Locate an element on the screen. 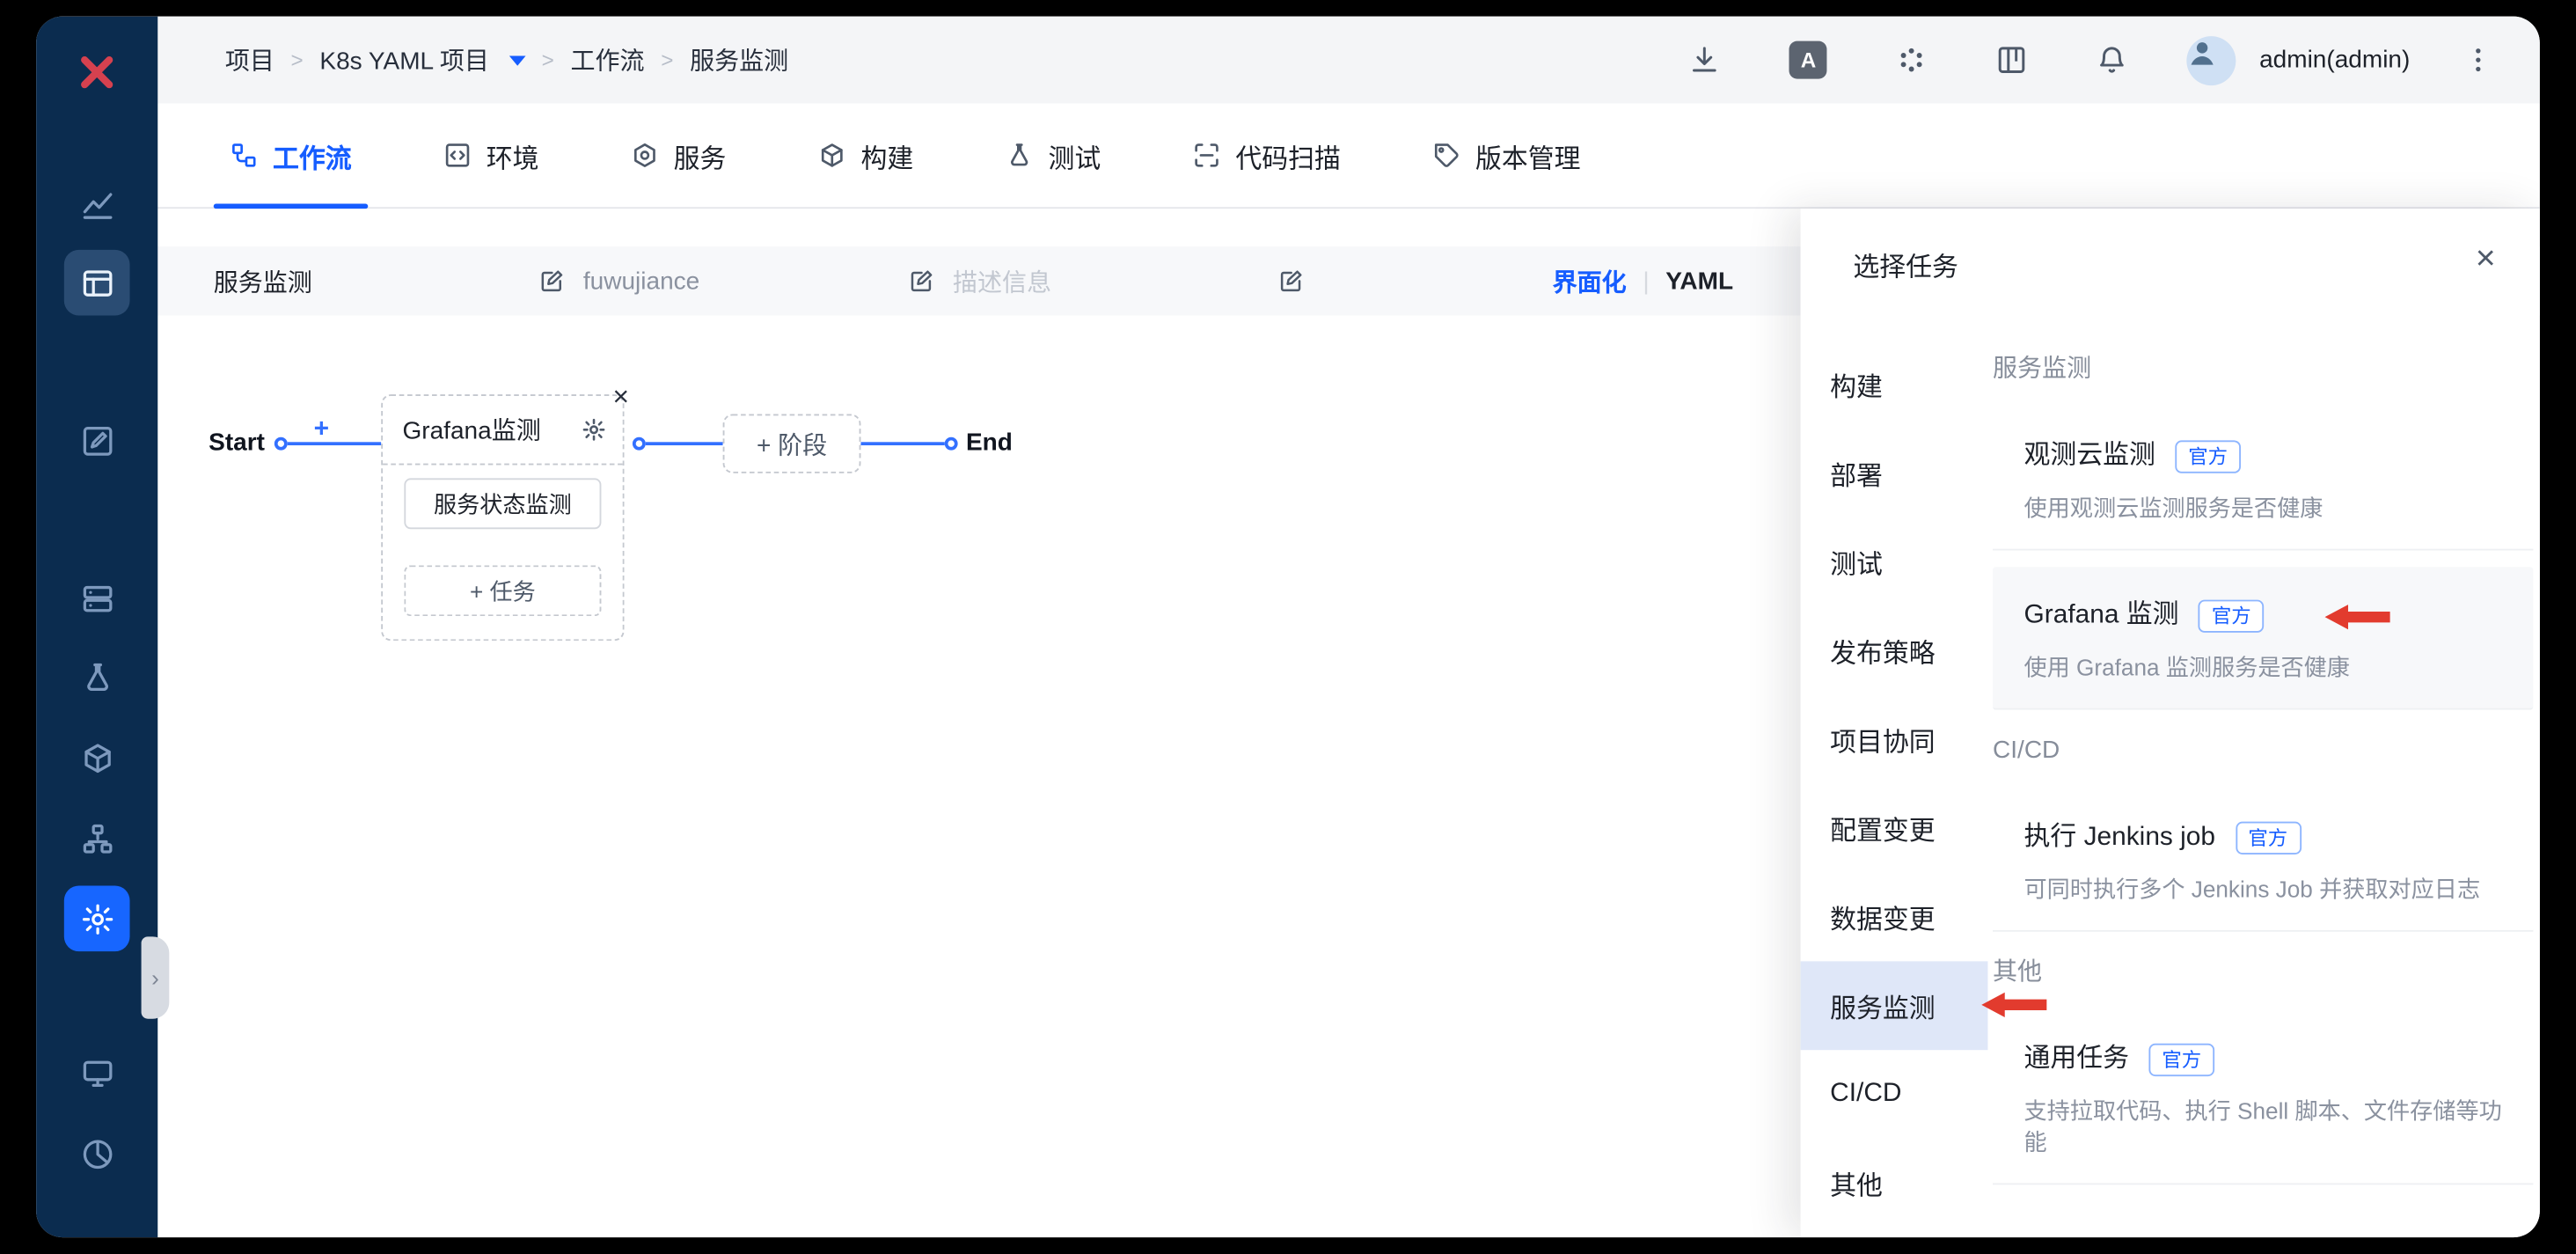 This screenshot has width=2576, height=1254. text-size-icon: A is located at coordinates (1808, 60).